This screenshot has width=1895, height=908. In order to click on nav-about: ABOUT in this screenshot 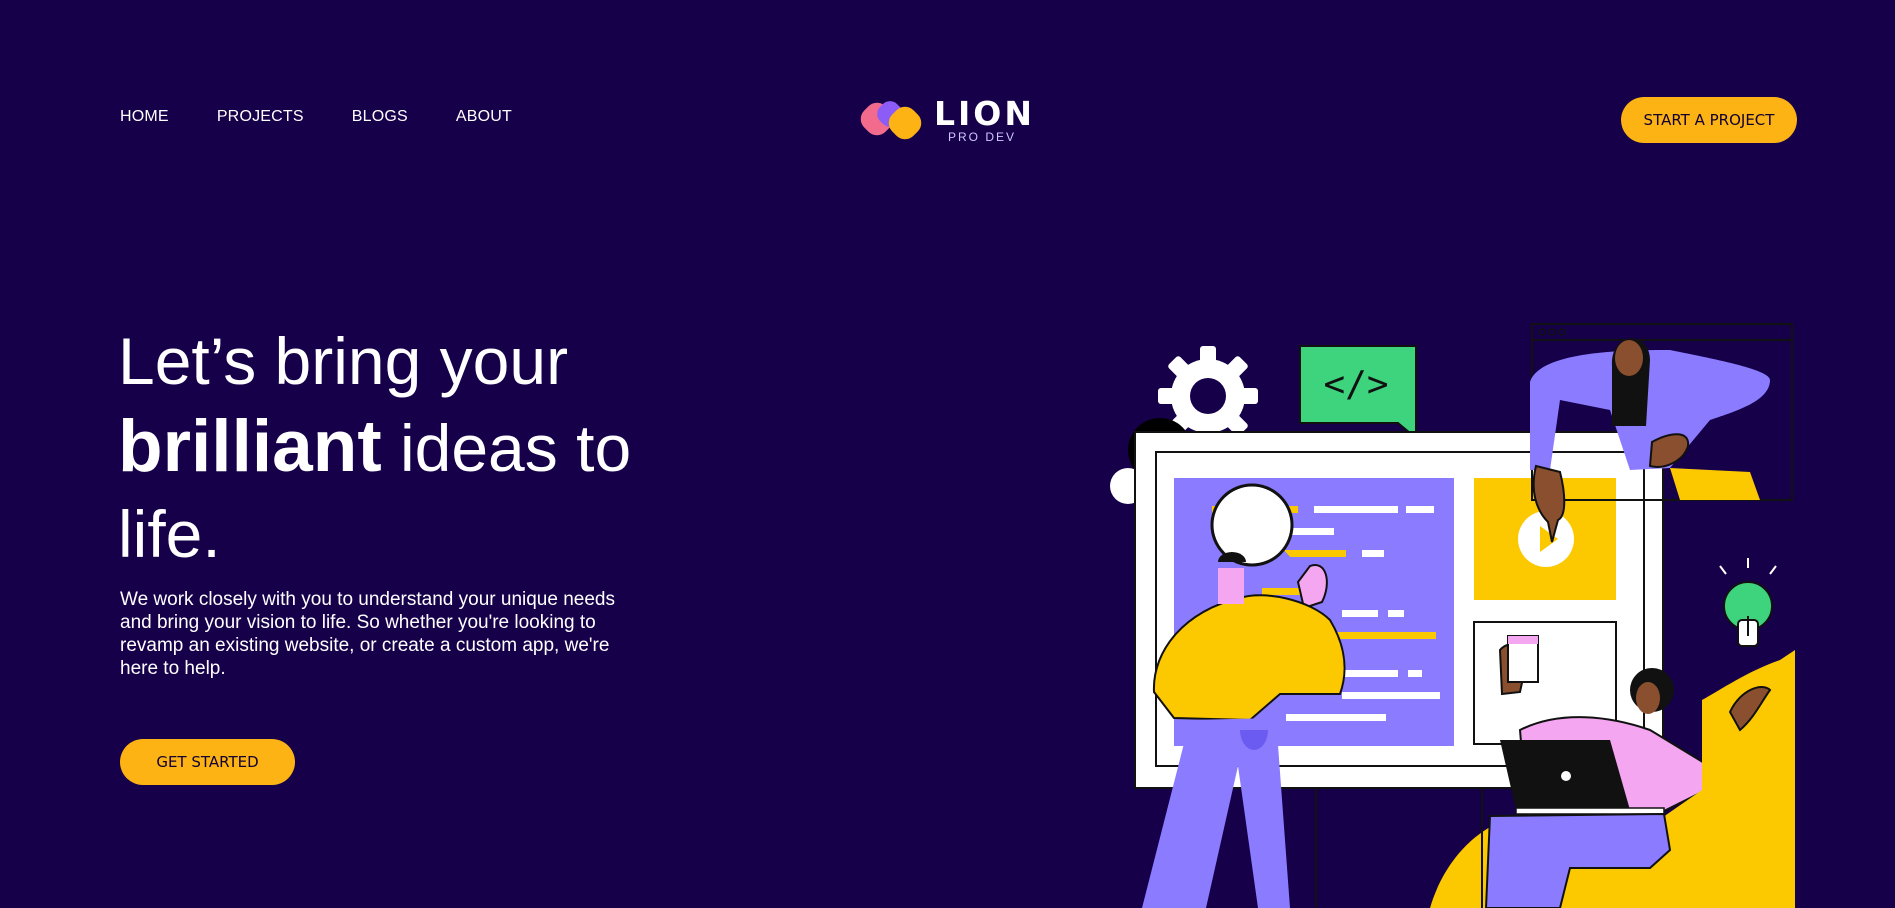, I will do `click(484, 117)`.